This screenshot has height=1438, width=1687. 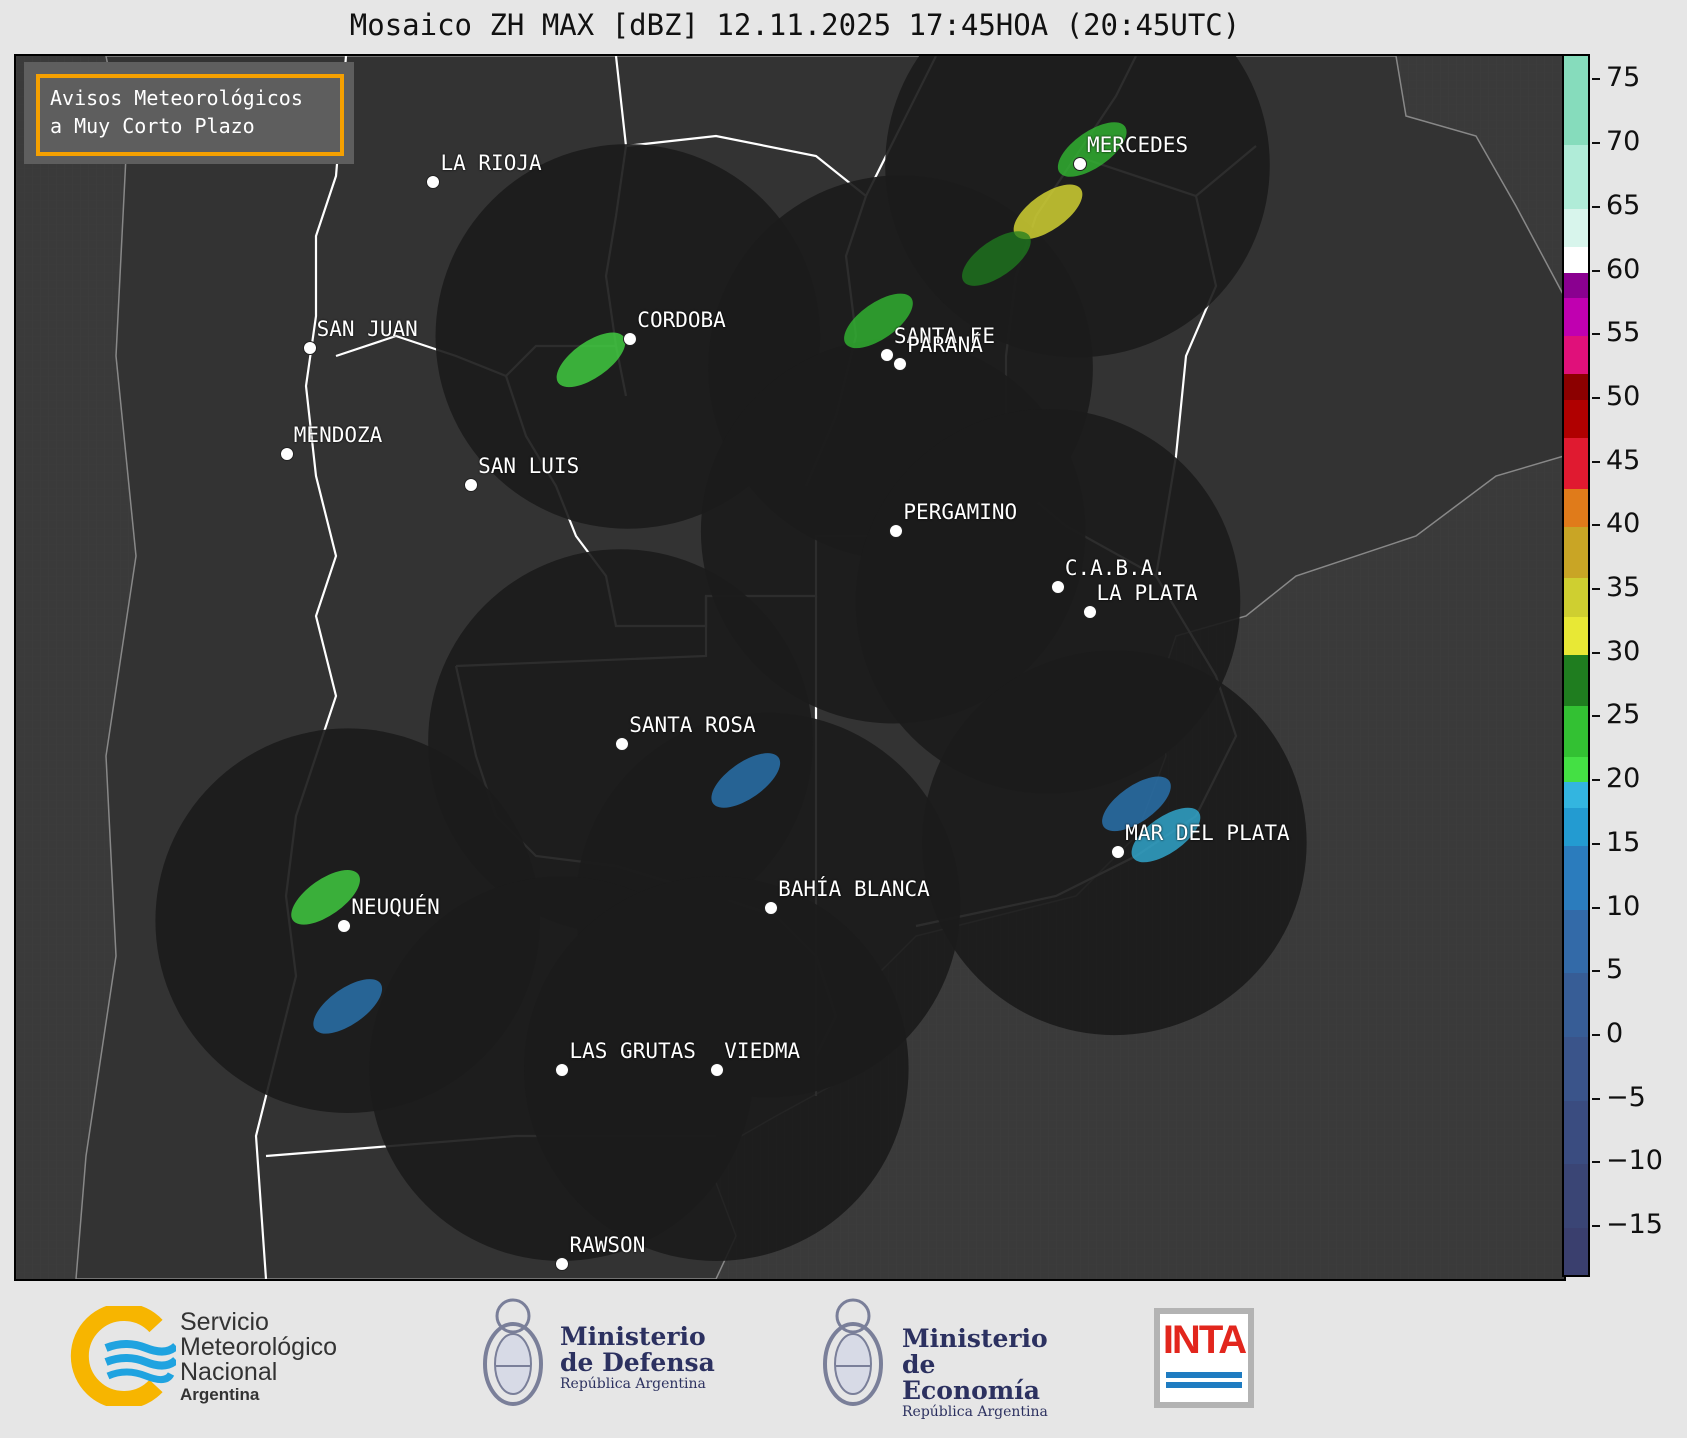 I want to click on smn-line-1: Servicio, so click(x=224, y=1322).